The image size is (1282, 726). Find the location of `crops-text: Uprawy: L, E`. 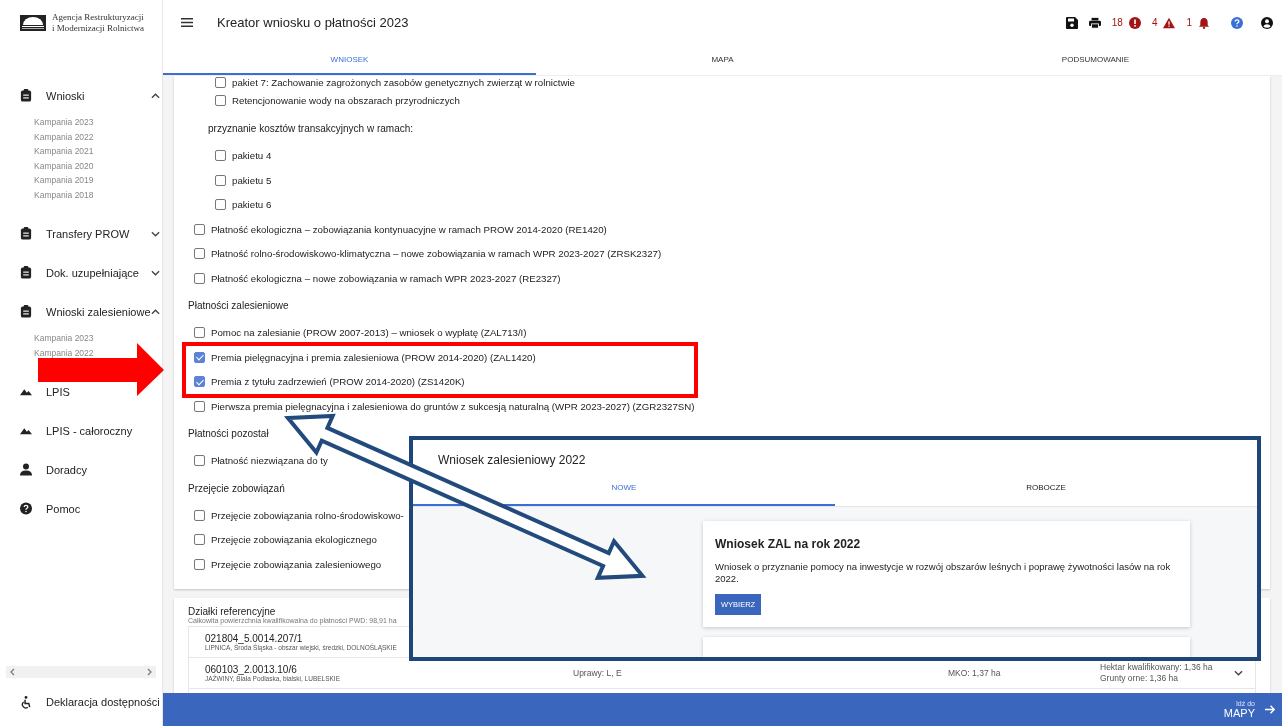

crops-text: Uprawy: L, E is located at coordinates (598, 672).